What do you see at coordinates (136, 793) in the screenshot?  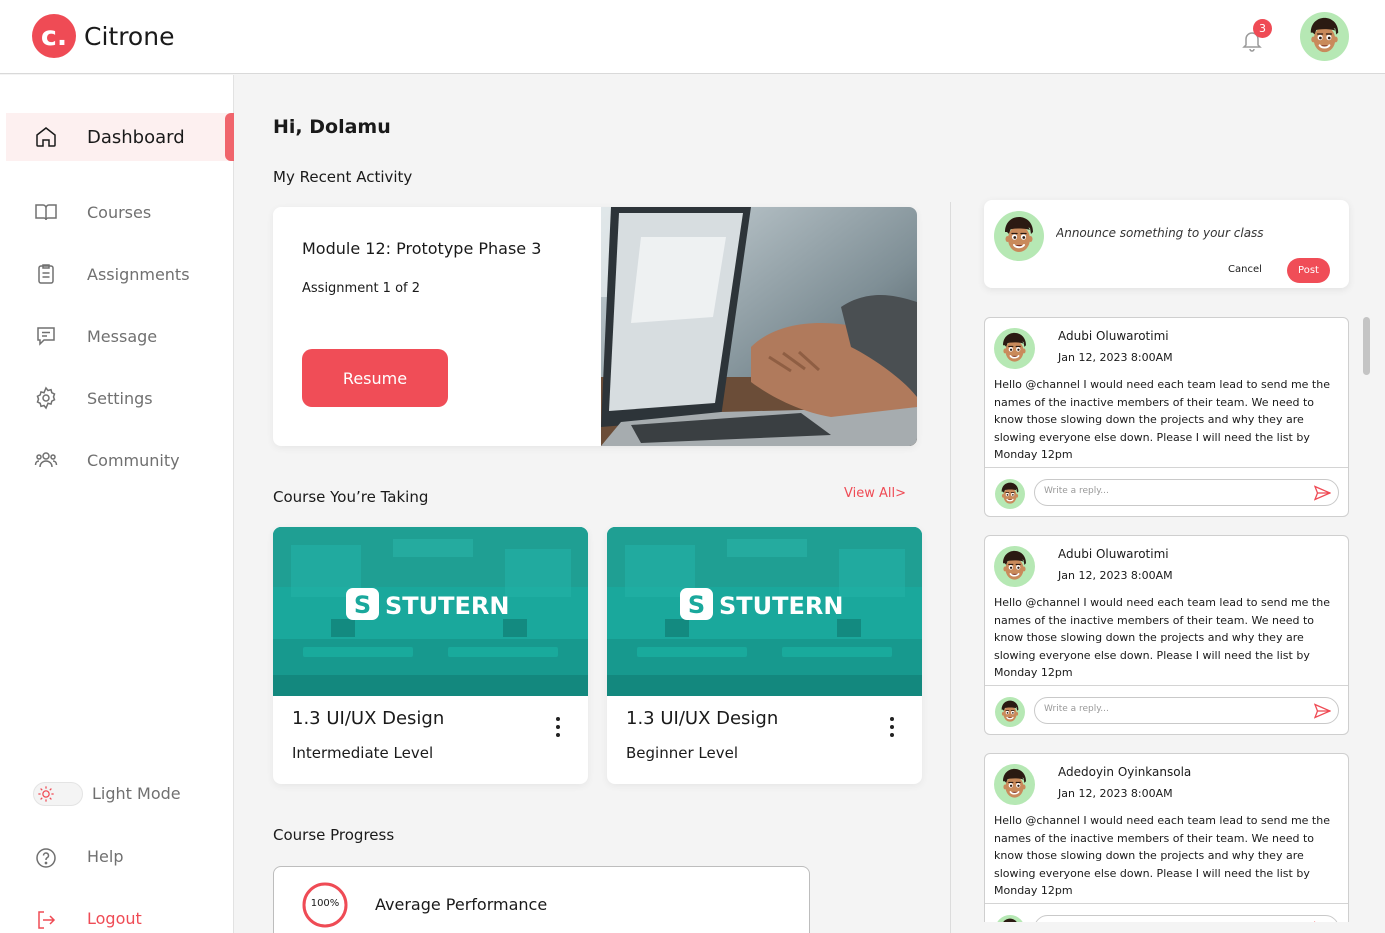 I see `light-mode-label: Light Mode` at bounding box center [136, 793].